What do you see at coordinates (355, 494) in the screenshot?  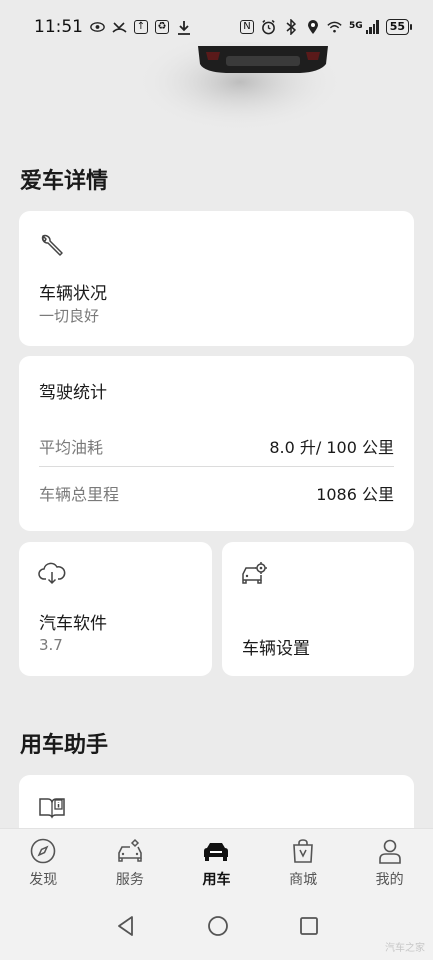 I see `stat-value: 1086 公里` at bounding box center [355, 494].